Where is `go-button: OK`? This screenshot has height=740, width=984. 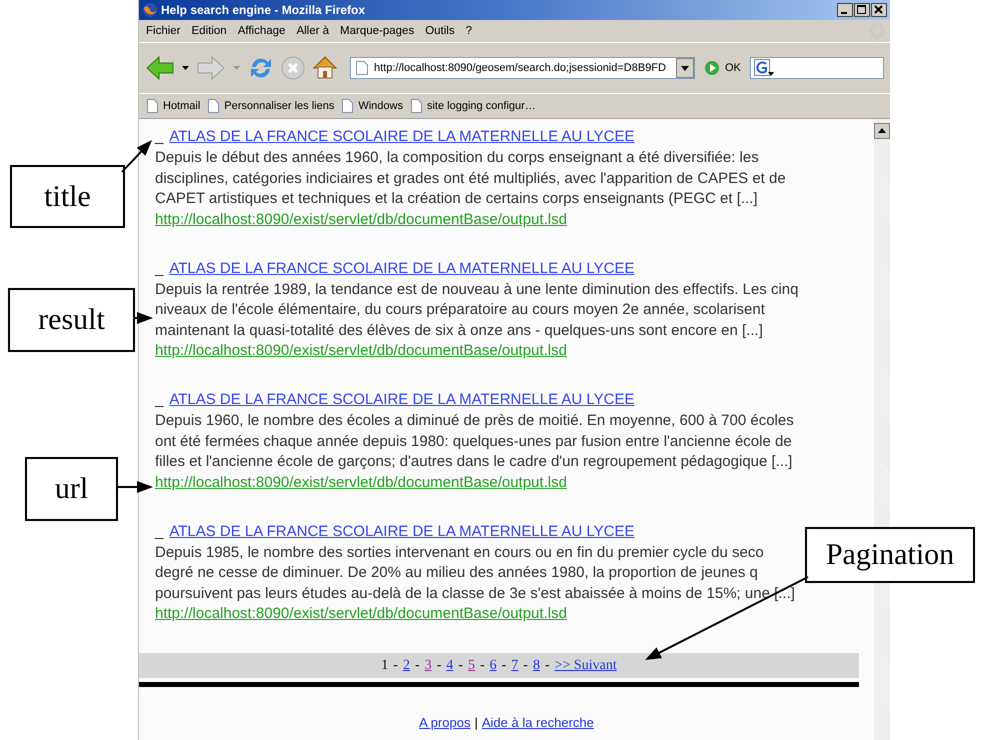
go-button: OK is located at coordinates (722, 68).